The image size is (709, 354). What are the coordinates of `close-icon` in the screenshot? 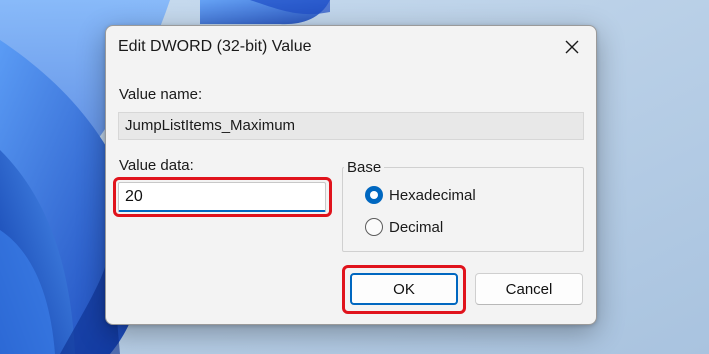 It's located at (572, 47).